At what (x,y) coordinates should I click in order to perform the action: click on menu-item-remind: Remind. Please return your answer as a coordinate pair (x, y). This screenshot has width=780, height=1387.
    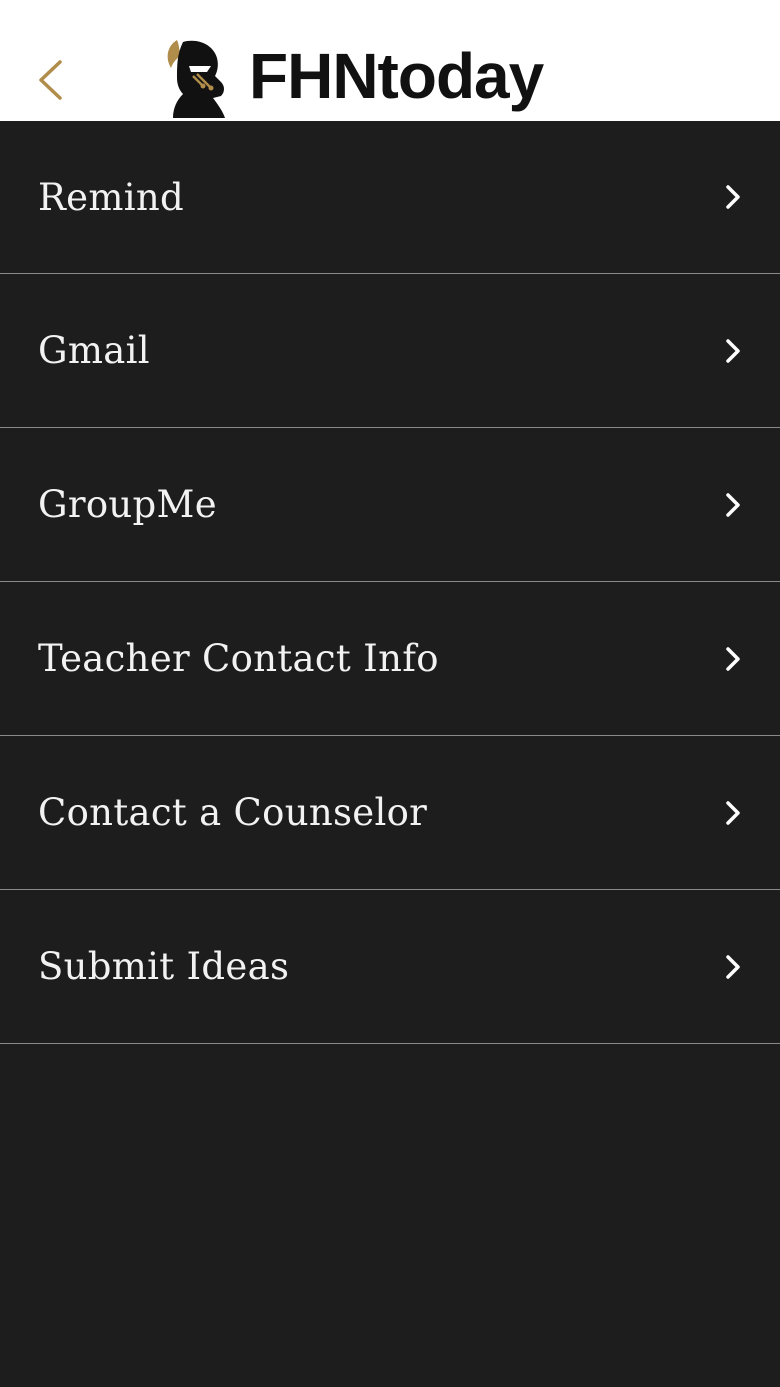
    Looking at the image, I should click on (390, 197).